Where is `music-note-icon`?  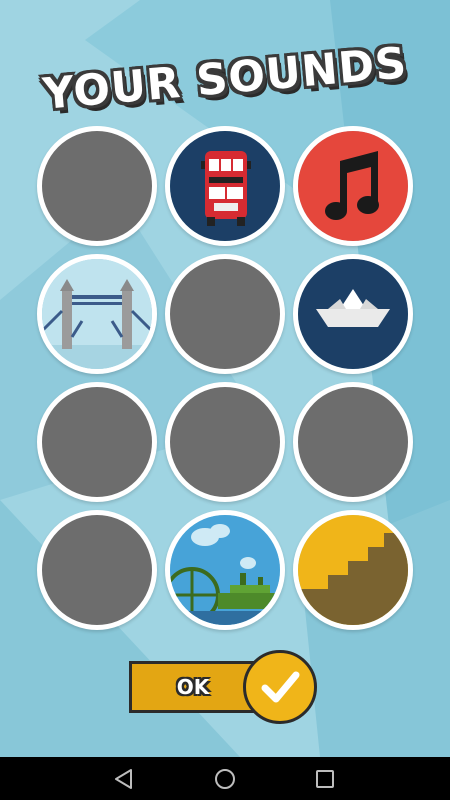
music-note-icon is located at coordinates (353, 186).